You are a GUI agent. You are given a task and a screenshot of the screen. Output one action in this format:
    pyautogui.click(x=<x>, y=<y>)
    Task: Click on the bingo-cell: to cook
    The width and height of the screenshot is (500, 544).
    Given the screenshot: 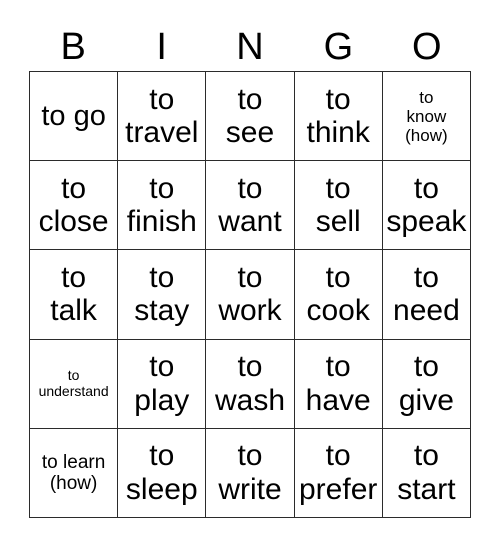 What is the action you would take?
    pyautogui.click(x=338, y=295)
    